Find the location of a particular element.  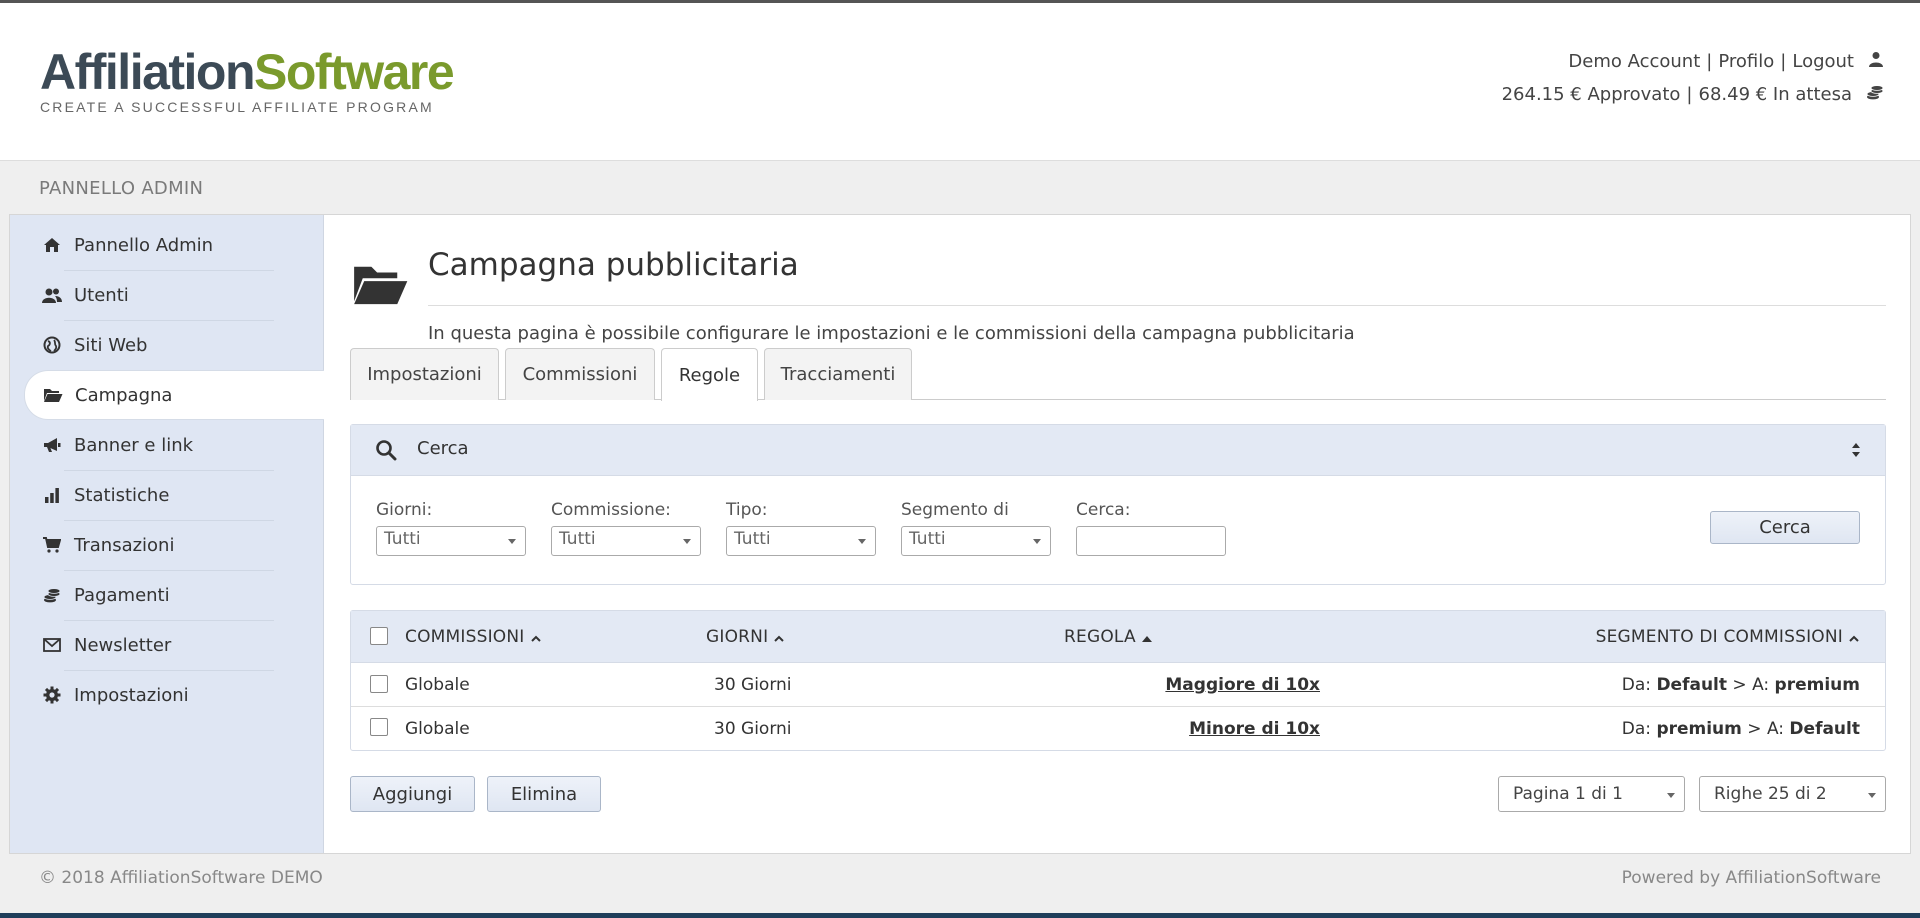

search-toggle: Cerca is located at coordinates (1118, 450).